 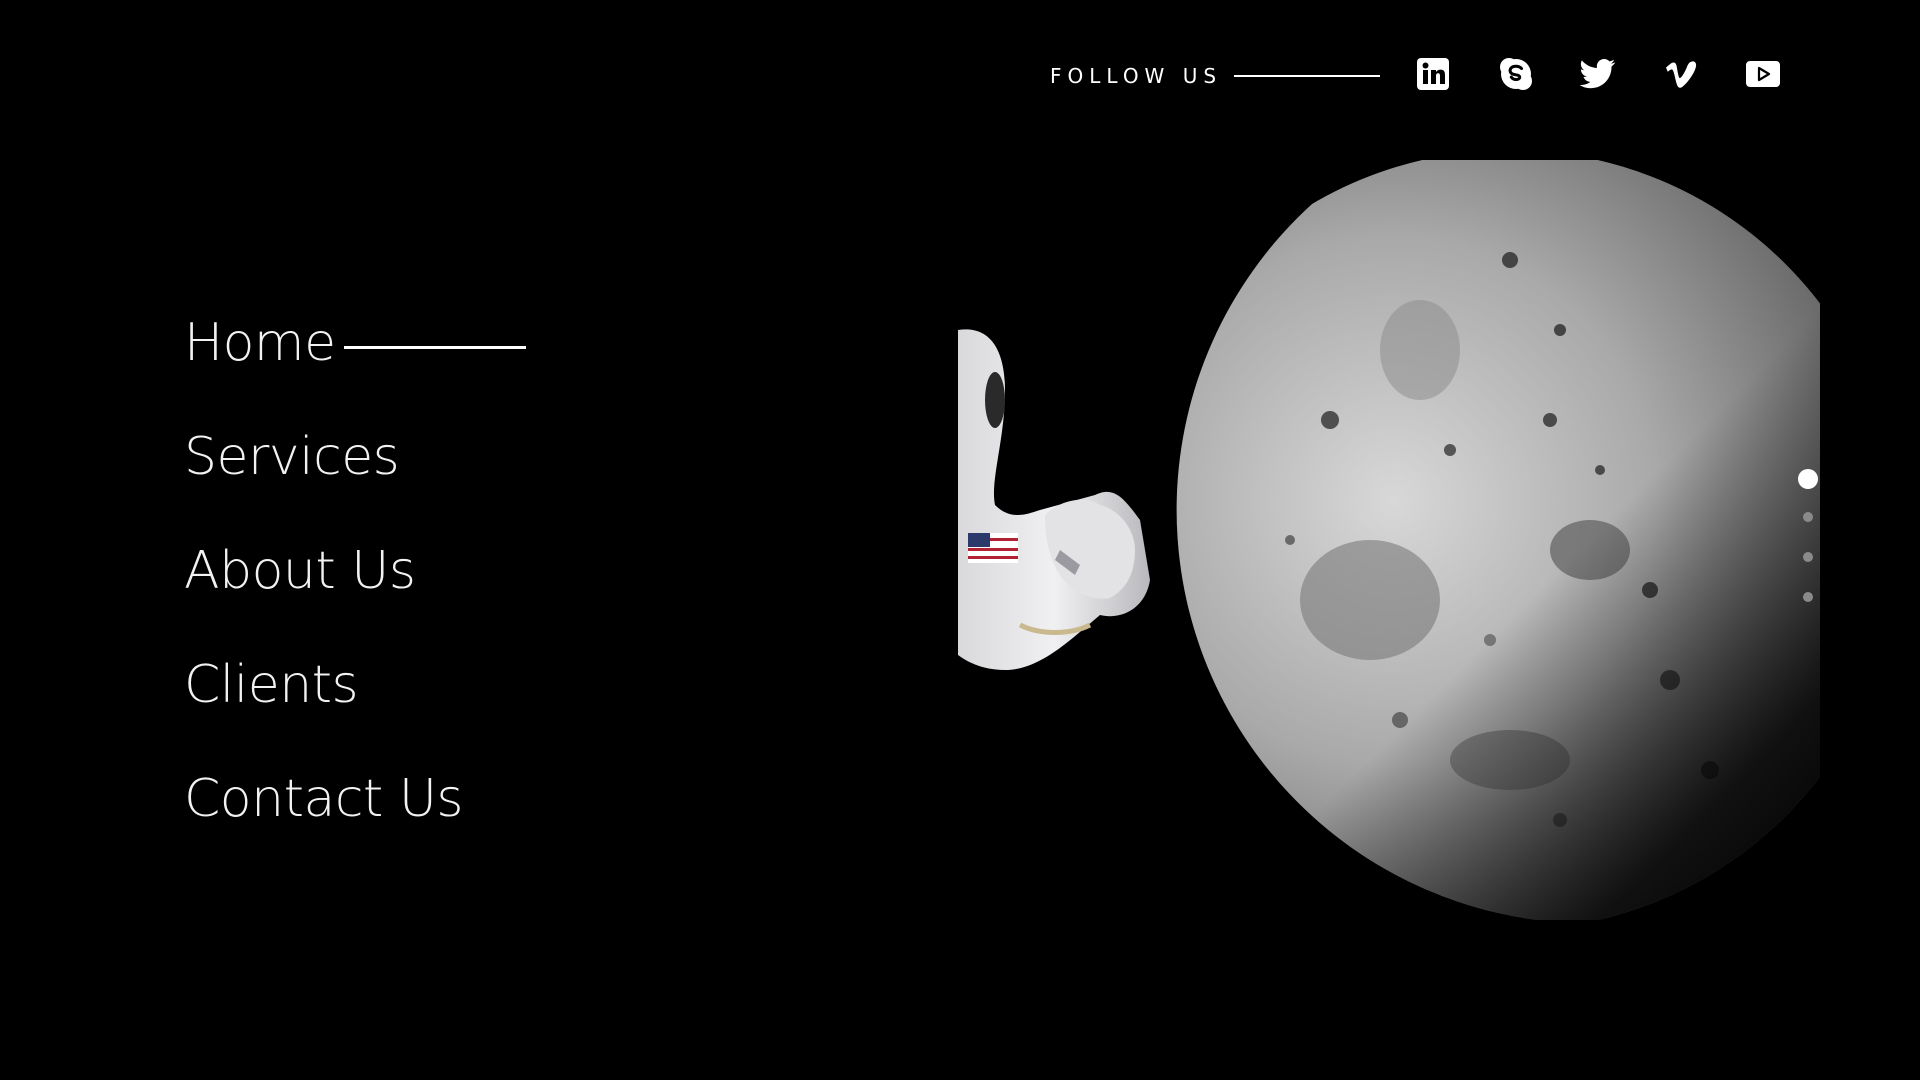 What do you see at coordinates (324, 799) in the screenshot?
I see `nav-item-label: Contact Us` at bounding box center [324, 799].